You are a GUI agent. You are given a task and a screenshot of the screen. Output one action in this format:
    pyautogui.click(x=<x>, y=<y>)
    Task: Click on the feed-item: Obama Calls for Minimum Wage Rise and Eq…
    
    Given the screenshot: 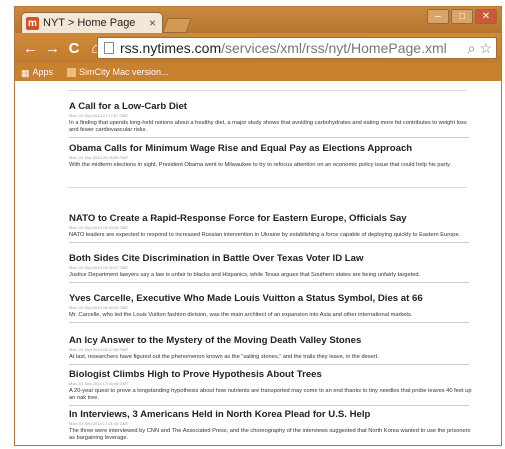 What is the action you would take?
    pyautogui.click(x=271, y=156)
    